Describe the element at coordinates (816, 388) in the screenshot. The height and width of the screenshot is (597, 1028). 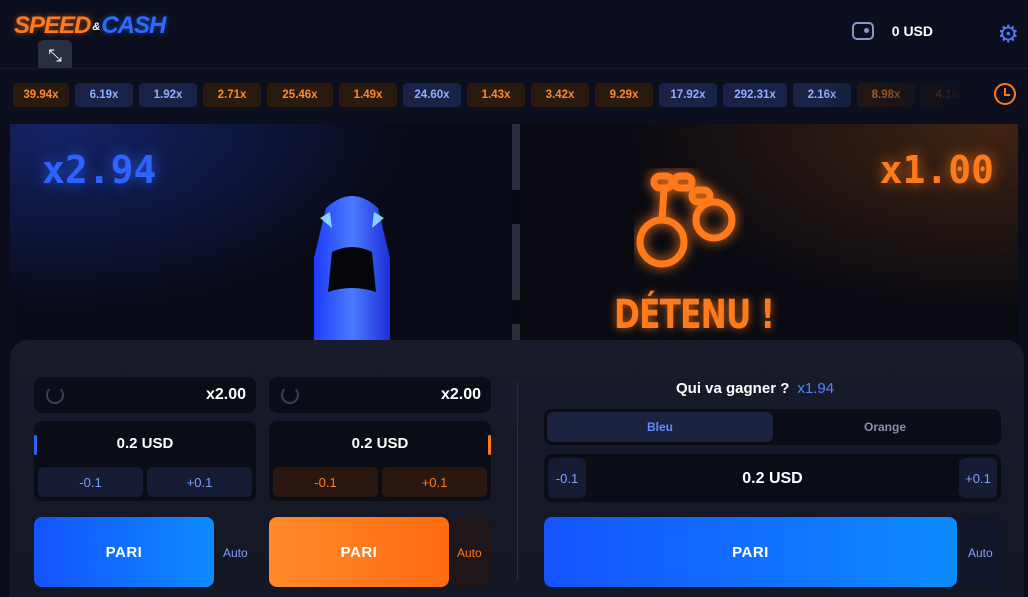
I see `winner-odds: x1.94` at that location.